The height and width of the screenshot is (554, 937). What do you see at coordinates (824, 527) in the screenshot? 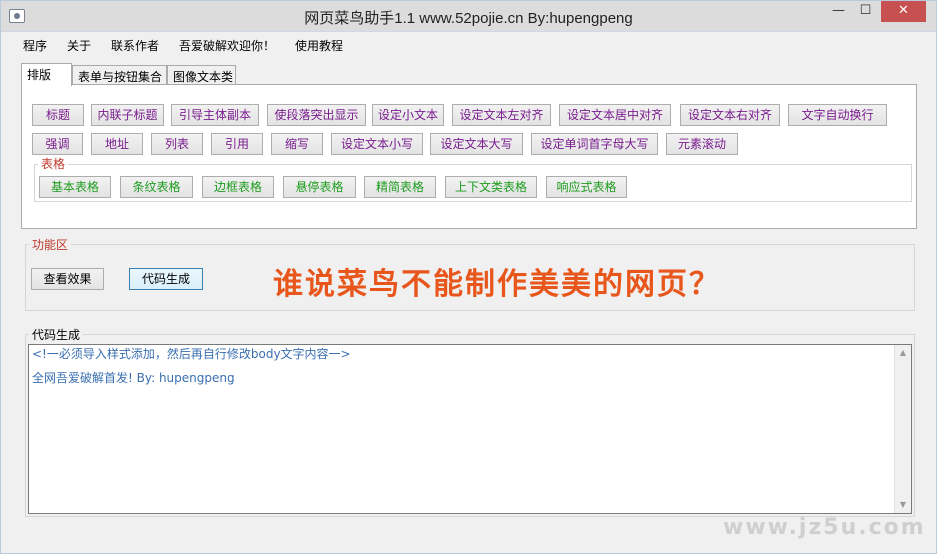
I see `watermark: www.jz5u.com` at bounding box center [824, 527].